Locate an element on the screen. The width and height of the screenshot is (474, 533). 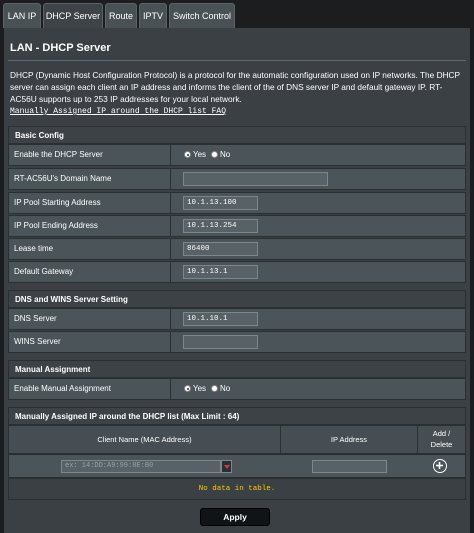
title-divider is located at coordinates (237, 60).